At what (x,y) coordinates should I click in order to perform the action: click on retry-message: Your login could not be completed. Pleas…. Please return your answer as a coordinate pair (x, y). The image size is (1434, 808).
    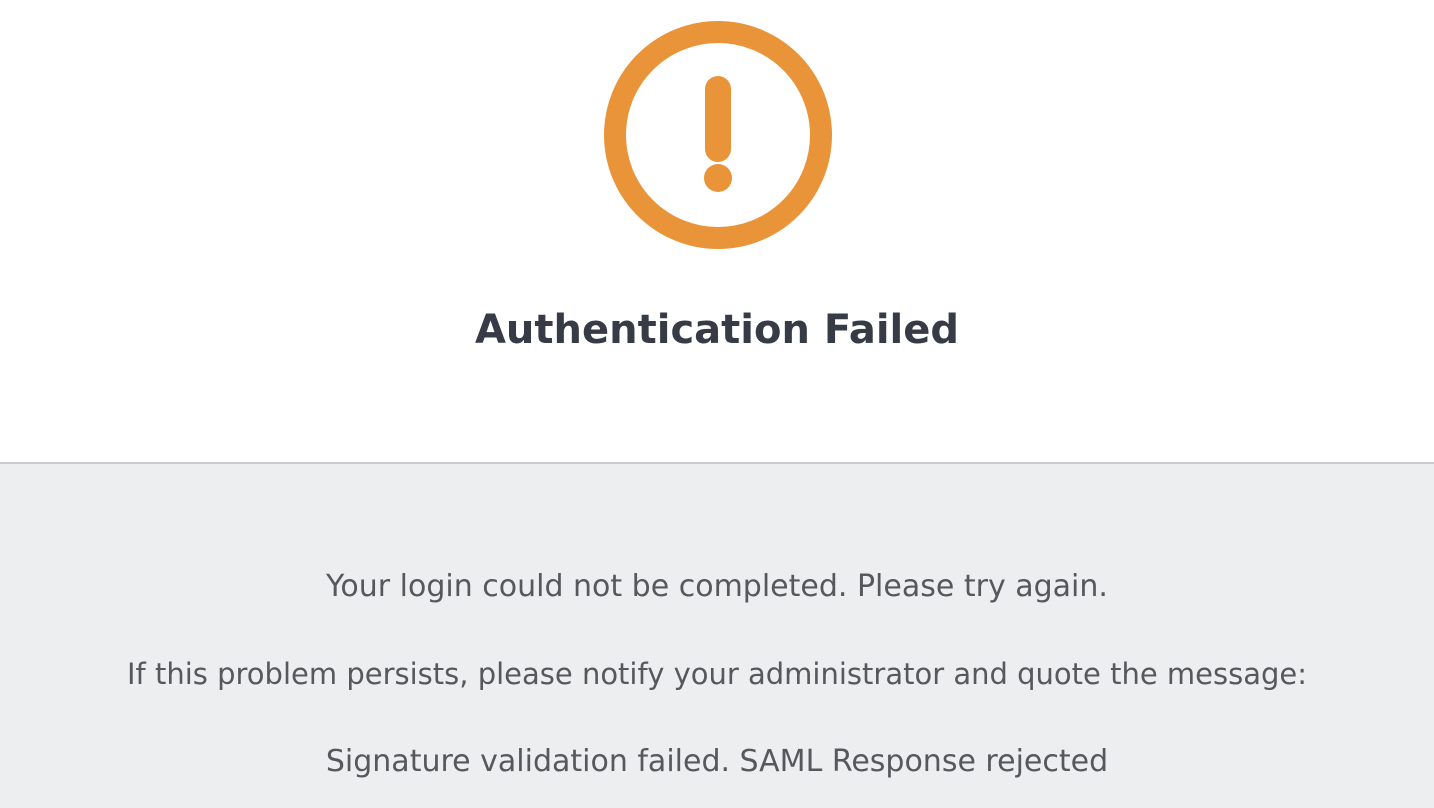
    Looking at the image, I should click on (717, 586).